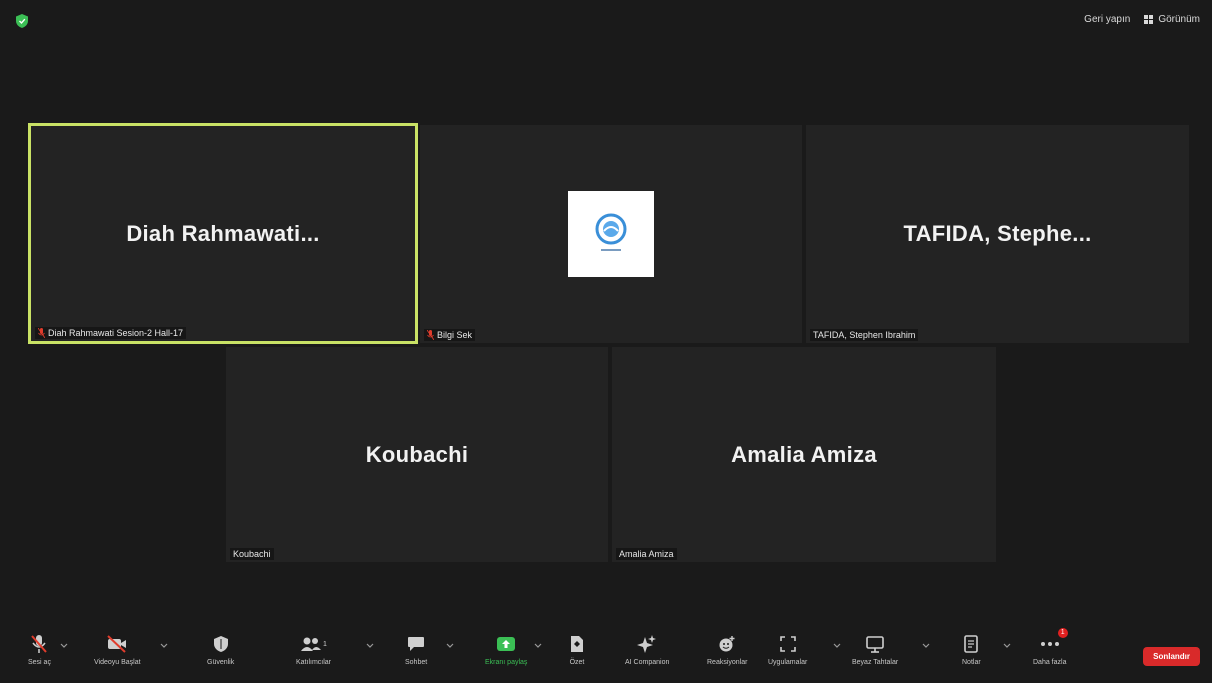 The width and height of the screenshot is (1212, 683). What do you see at coordinates (117, 662) in the screenshot?
I see `toolbar-label: Videoyu Başlat` at bounding box center [117, 662].